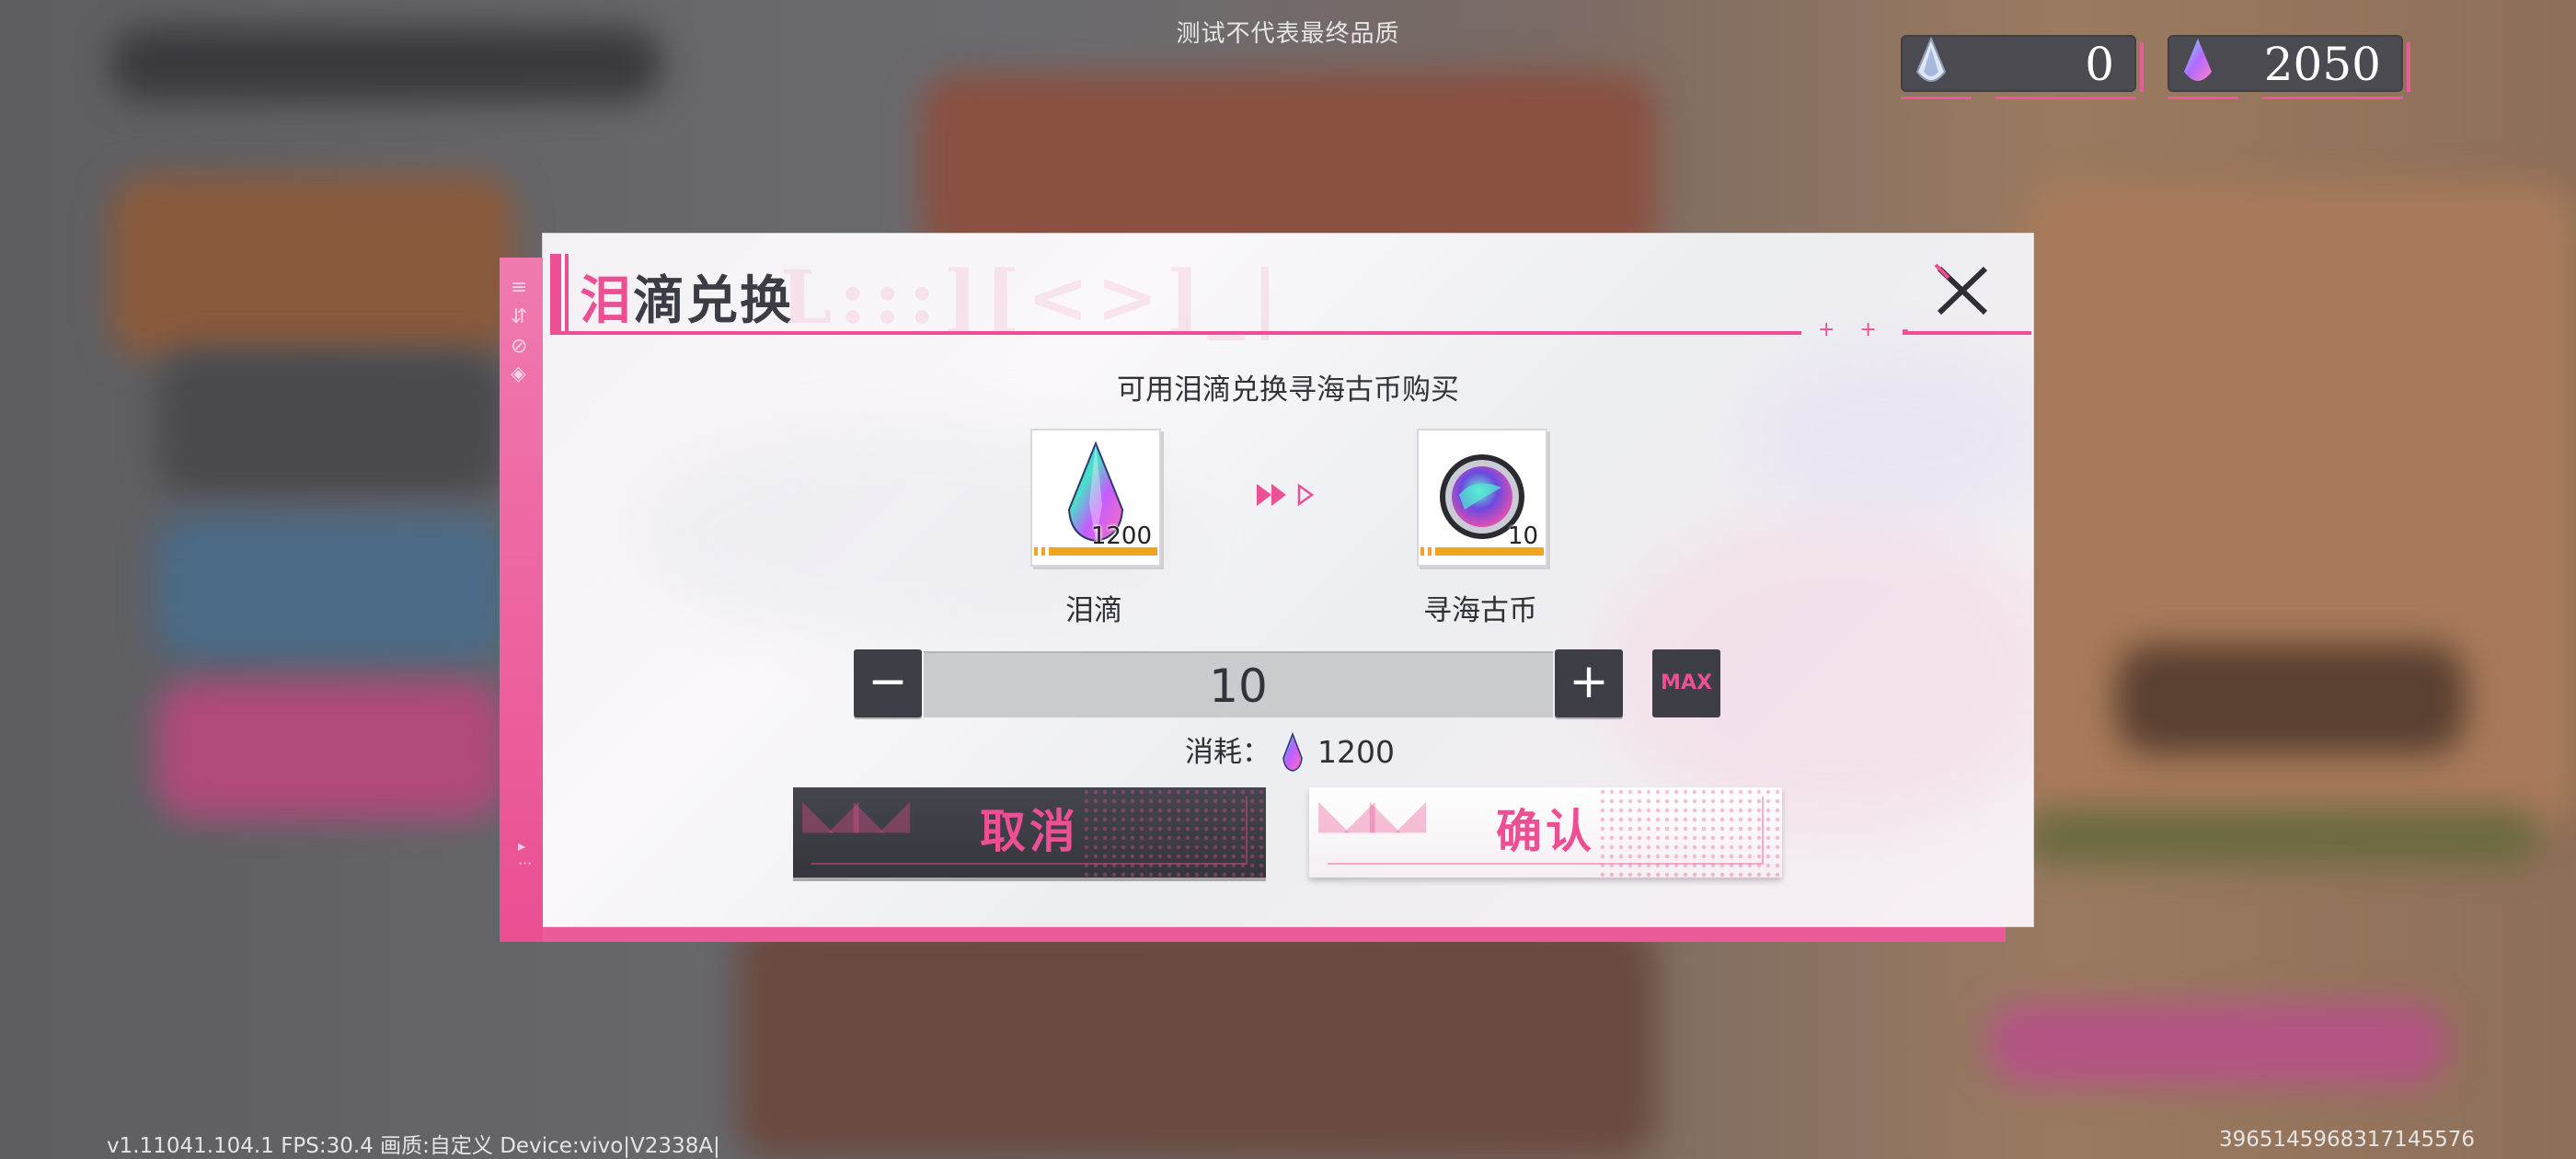  I want to click on to-item-slot: 10, so click(1482, 498).